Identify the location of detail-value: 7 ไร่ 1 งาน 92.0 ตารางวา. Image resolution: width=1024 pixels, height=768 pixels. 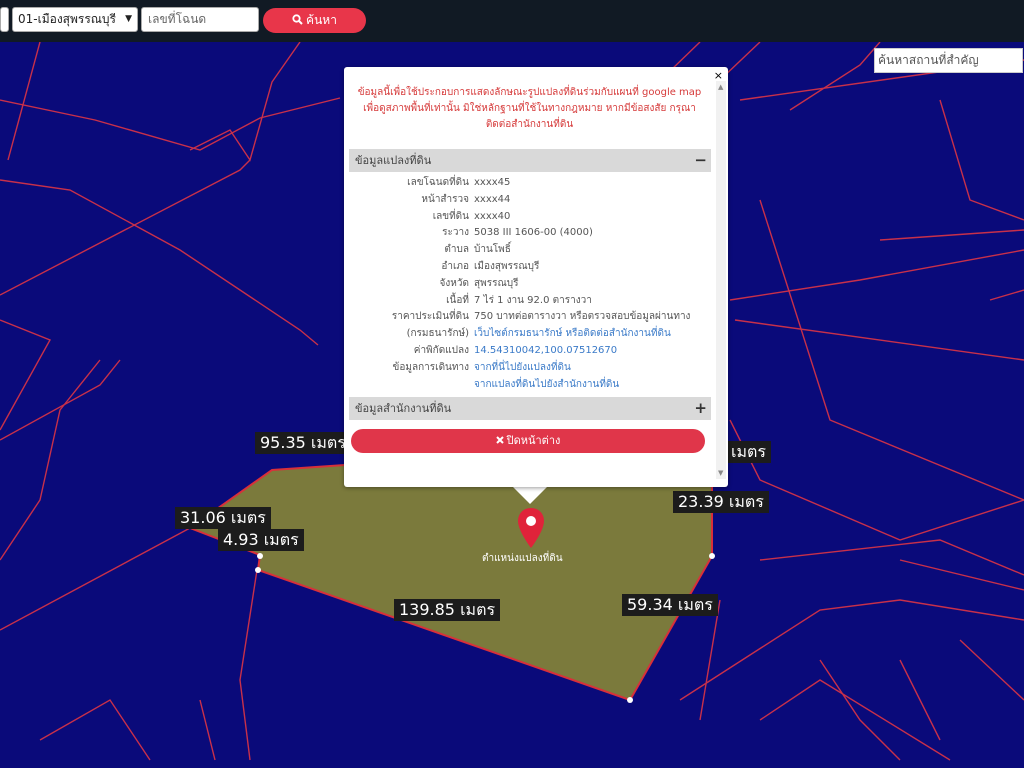
(533, 300).